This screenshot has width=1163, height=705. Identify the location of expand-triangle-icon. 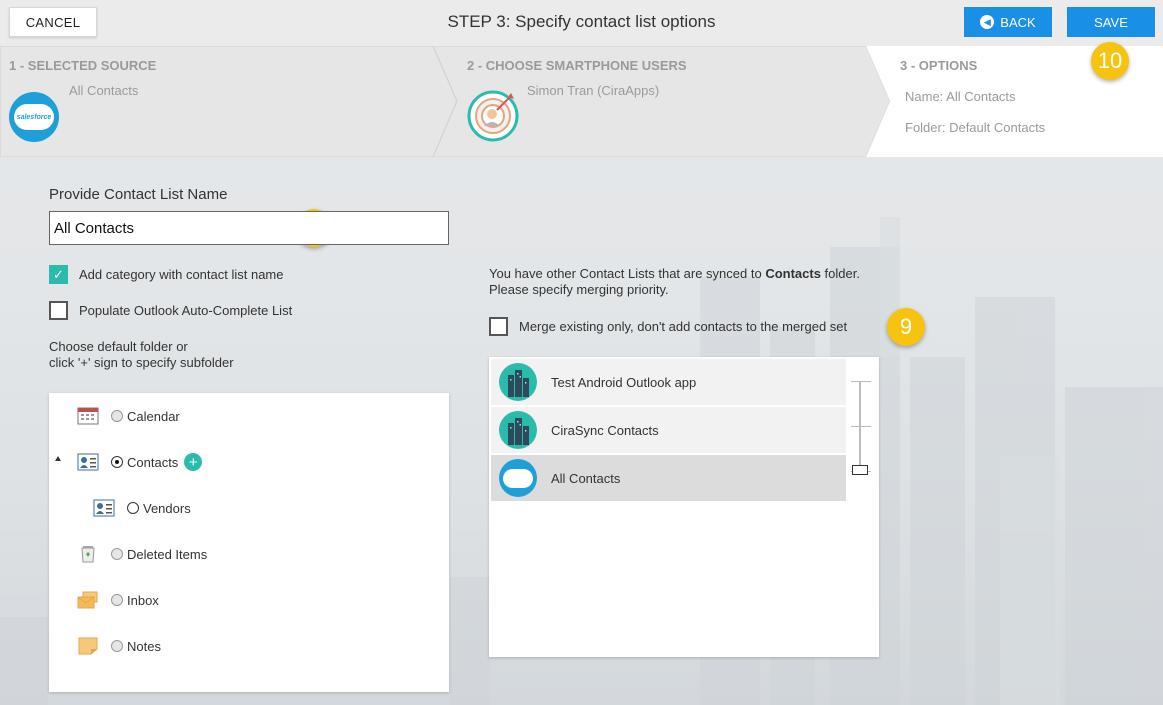
(58, 458).